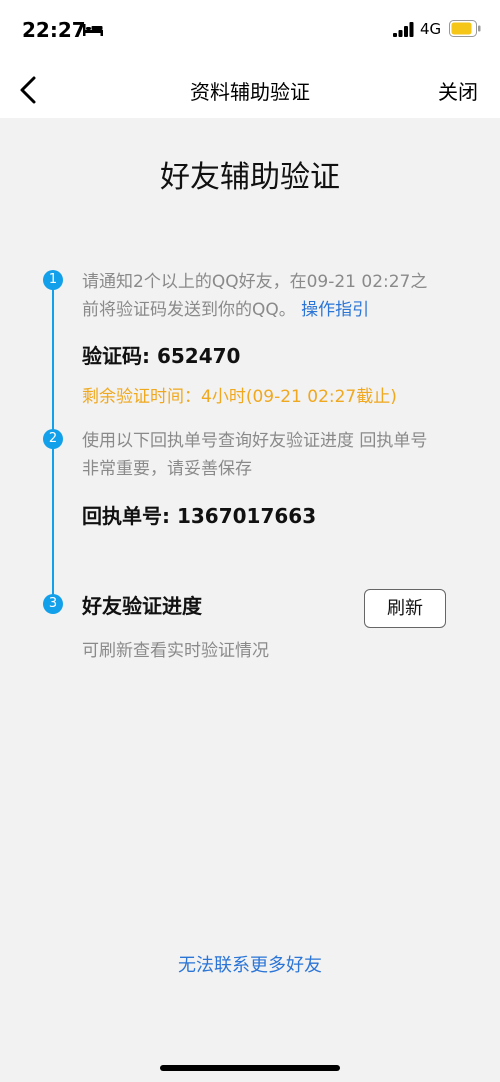 The image size is (500, 1082). I want to click on receipt-number: 回执单号: 1367017663, so click(199, 514).